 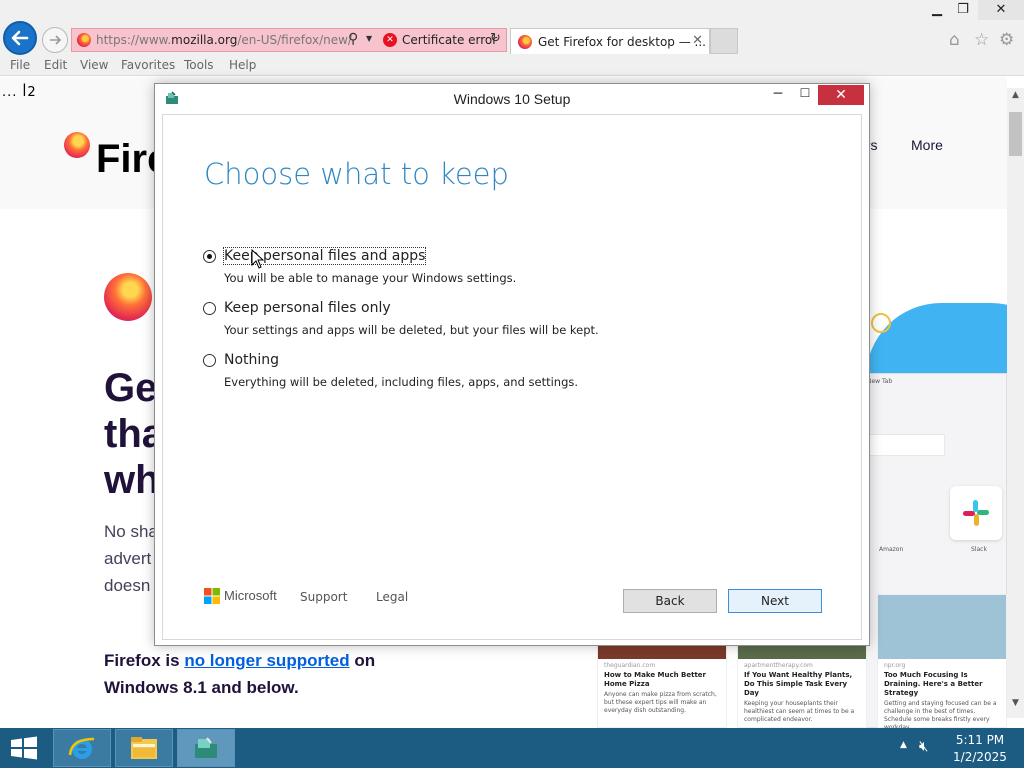 I want to click on menu-bar: File Edit View Favorites Tools Help, so click(x=512, y=66).